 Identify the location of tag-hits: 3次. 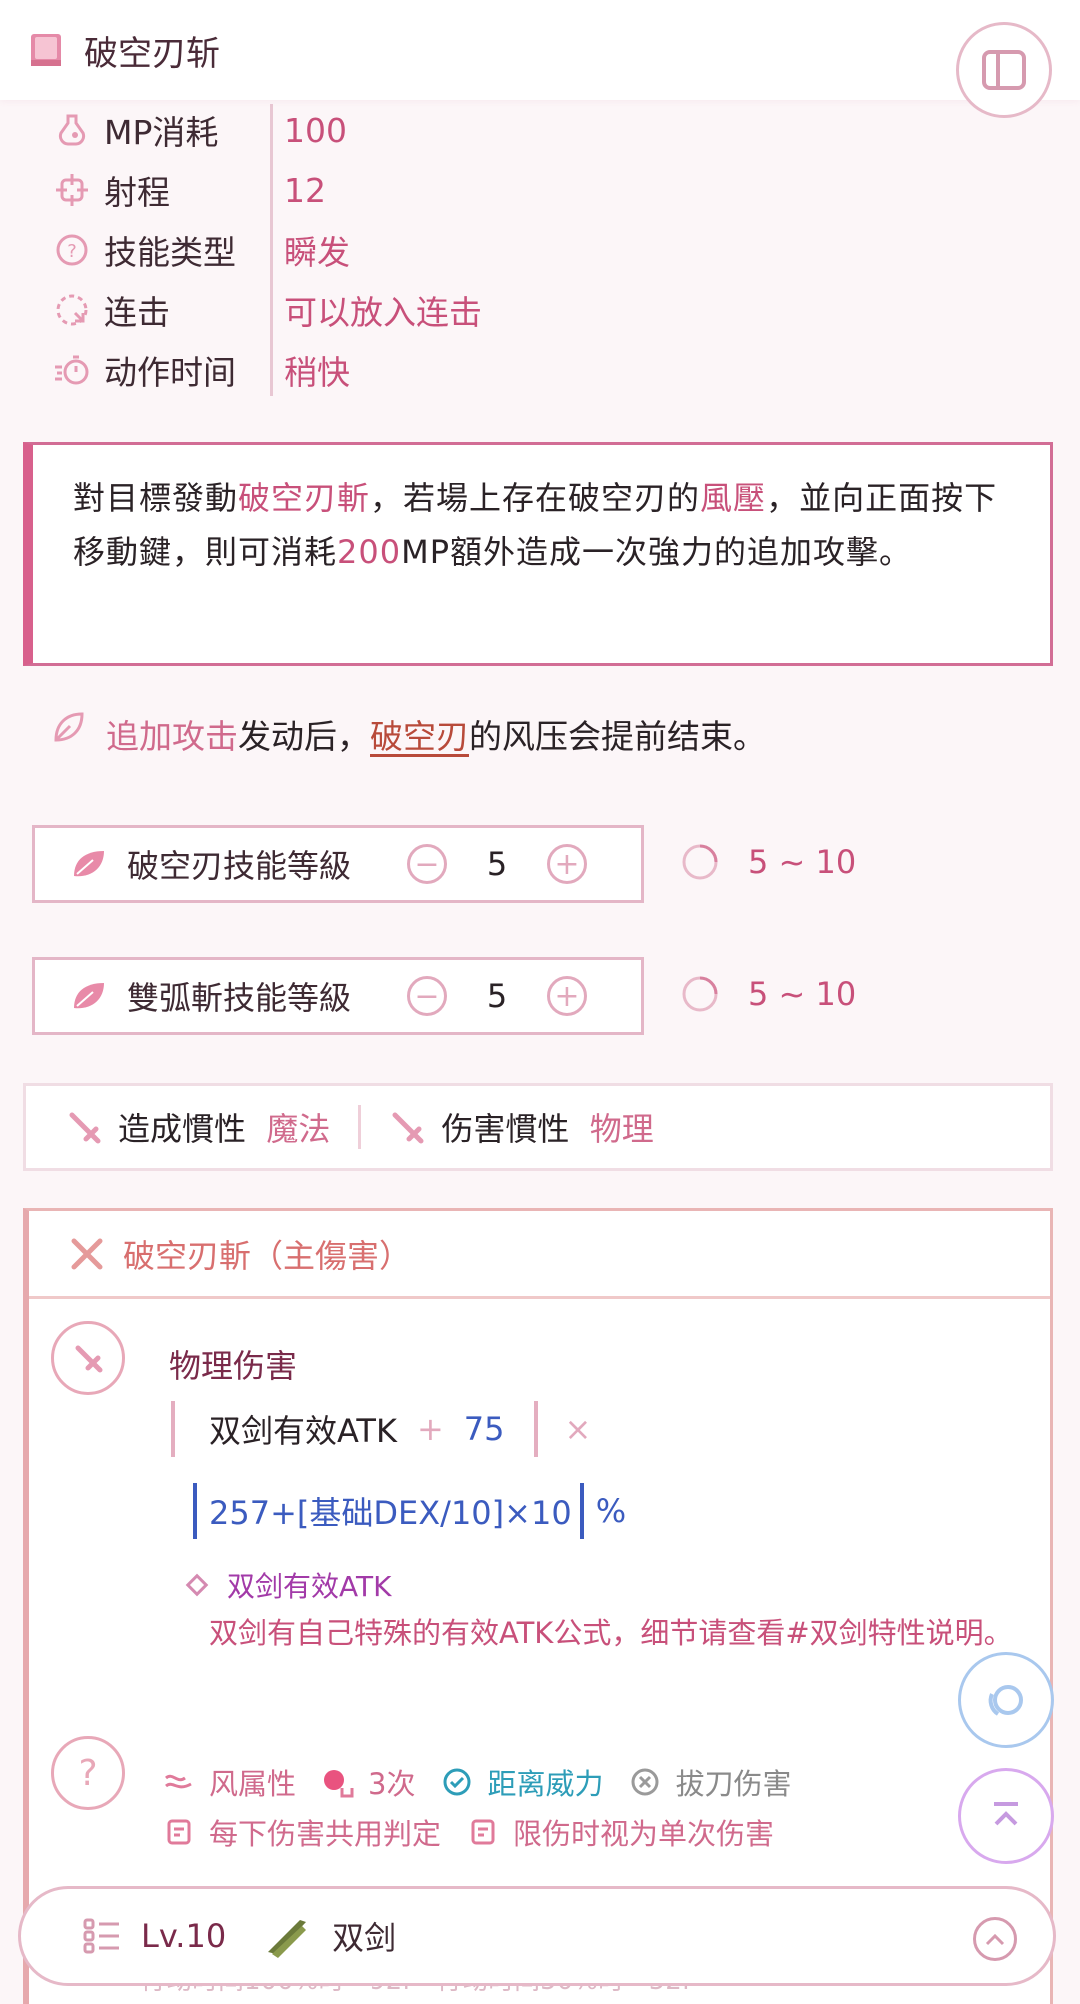
(368, 1782).